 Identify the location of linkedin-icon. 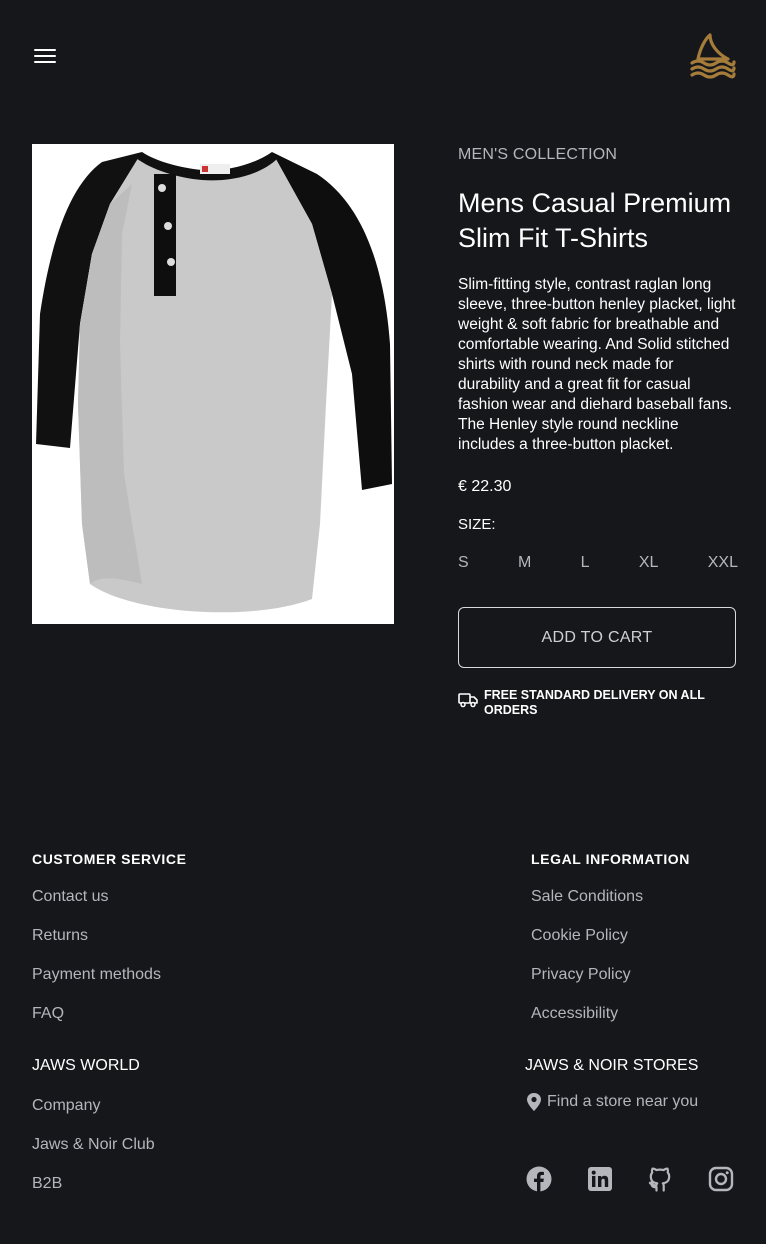
(600, 1179).